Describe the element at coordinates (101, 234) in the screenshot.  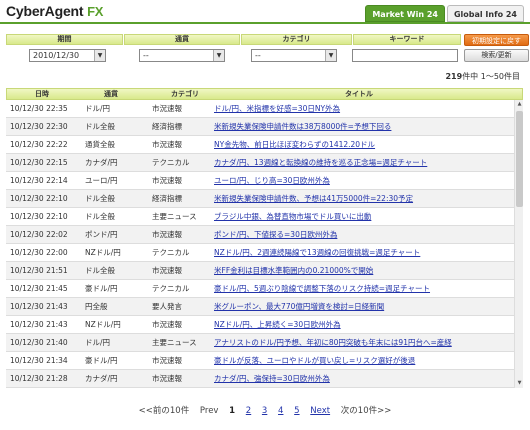
I see `row-currency: ポンド/円` at that location.